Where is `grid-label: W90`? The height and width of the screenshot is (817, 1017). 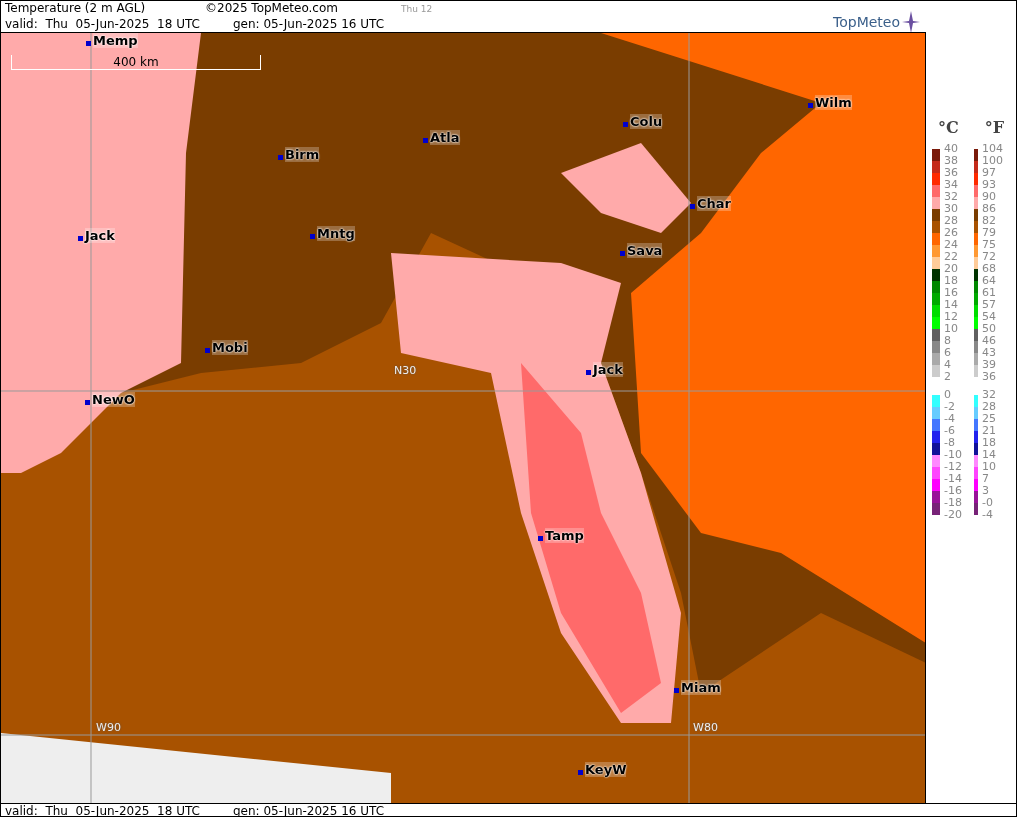 grid-label: W90 is located at coordinates (108, 727).